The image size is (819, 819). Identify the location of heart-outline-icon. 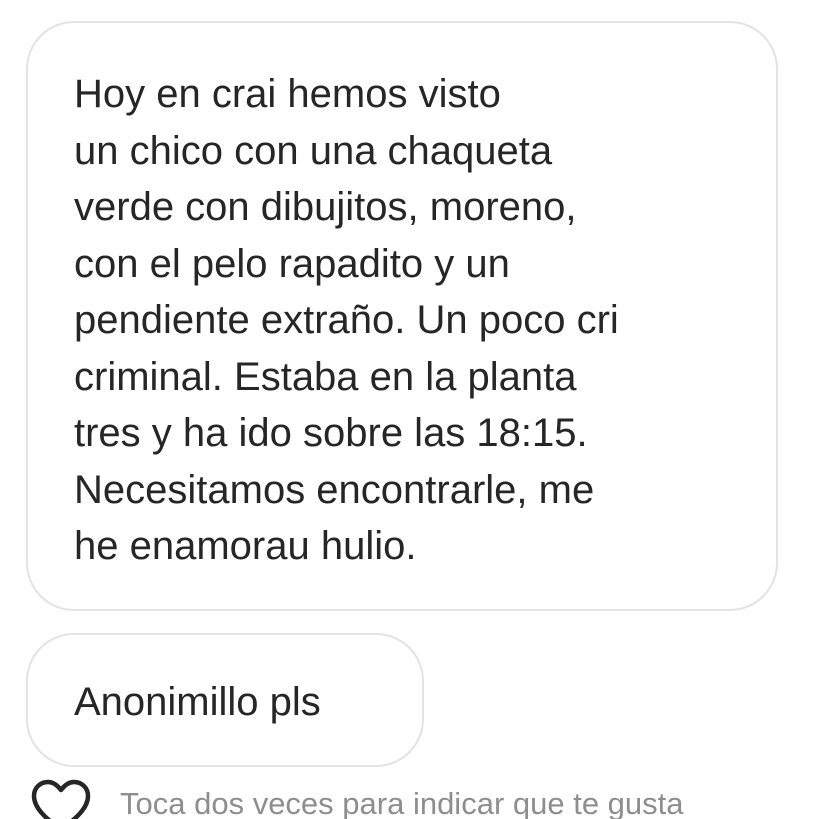
(61, 798).